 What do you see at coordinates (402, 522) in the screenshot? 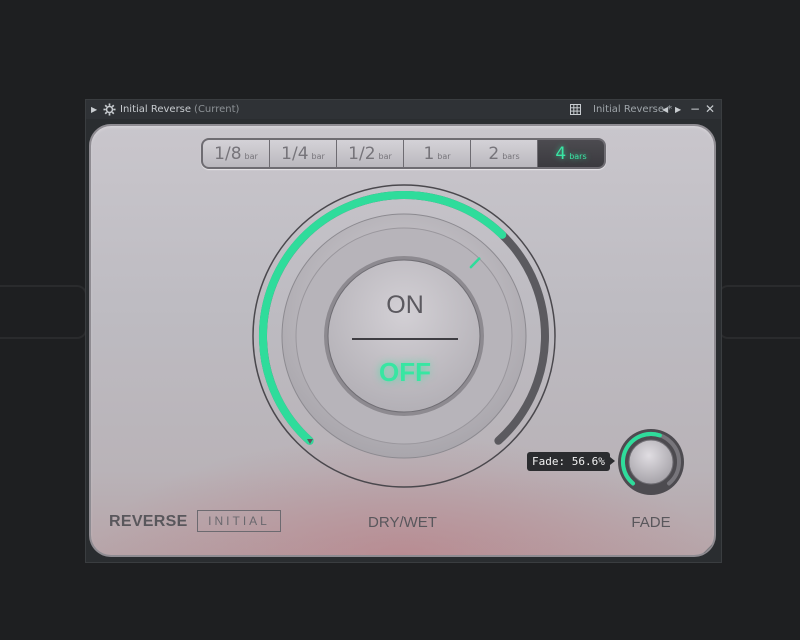
I see `drywet-label: DRY/WET` at bounding box center [402, 522].